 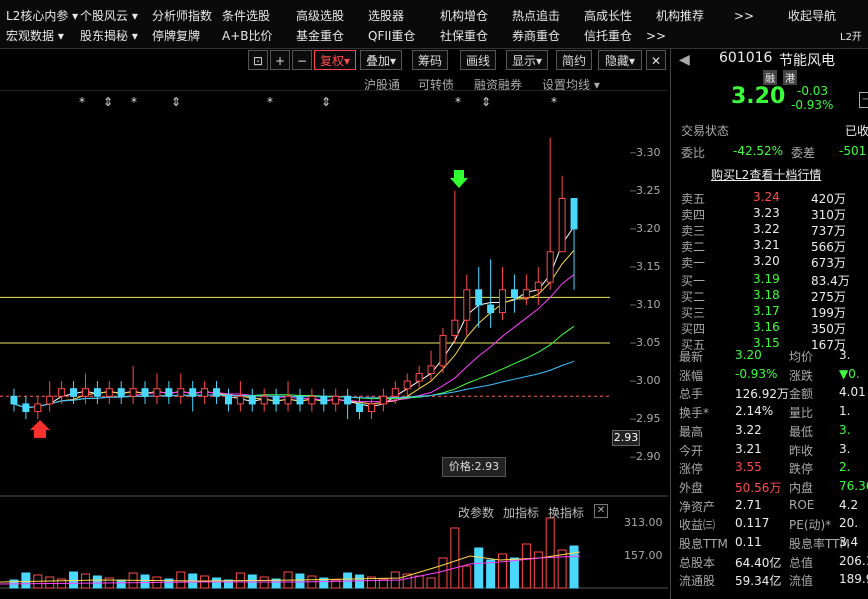 I want to click on stat-value: -0.93%, so click(x=756, y=373).